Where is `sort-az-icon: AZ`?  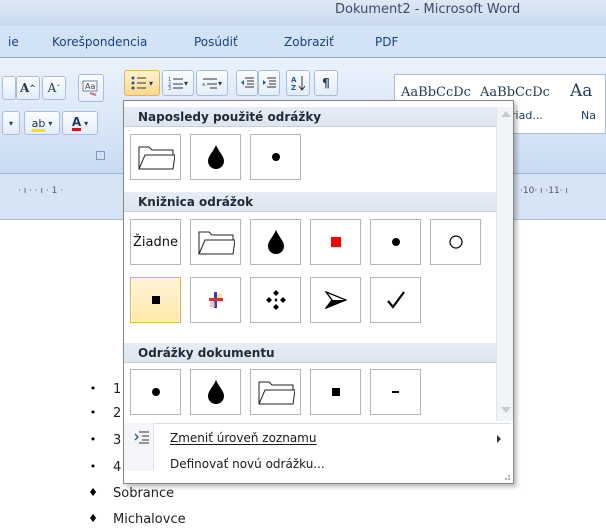
sort-az-icon: AZ is located at coordinates (298, 83).